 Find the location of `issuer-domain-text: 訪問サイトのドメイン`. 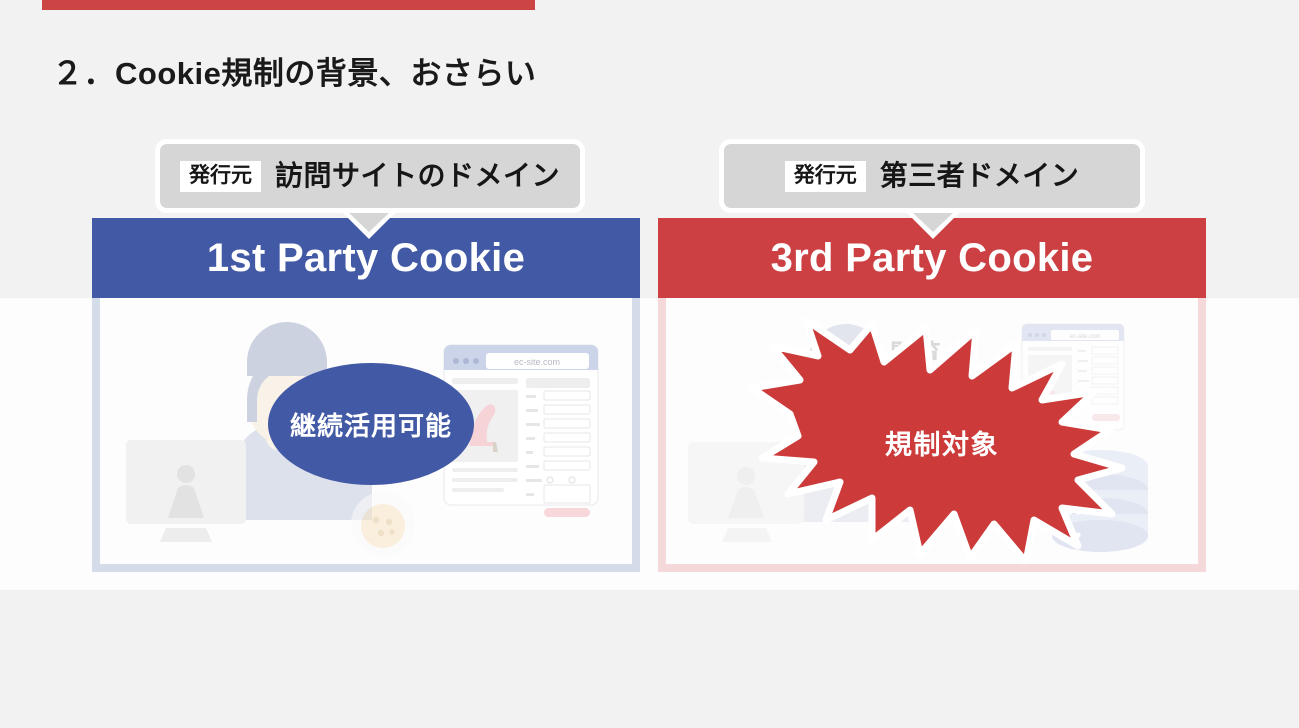

issuer-domain-text: 訪問サイトのドメイン is located at coordinates (417, 175).